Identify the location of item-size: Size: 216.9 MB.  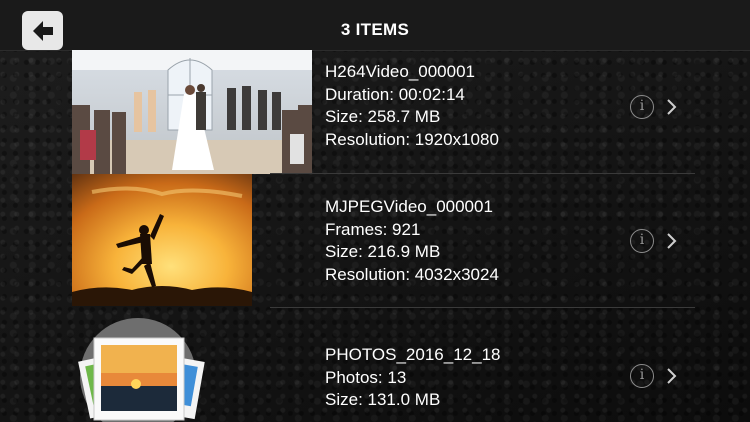
(383, 251).